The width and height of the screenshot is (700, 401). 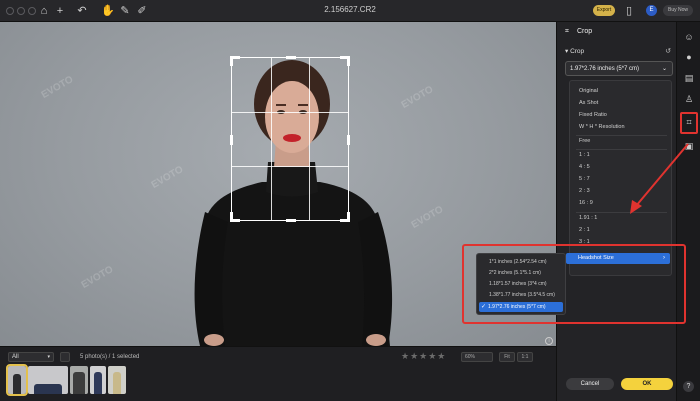 What do you see at coordinates (345, 61) in the screenshot?
I see `crop-handle-top-right` at bounding box center [345, 61].